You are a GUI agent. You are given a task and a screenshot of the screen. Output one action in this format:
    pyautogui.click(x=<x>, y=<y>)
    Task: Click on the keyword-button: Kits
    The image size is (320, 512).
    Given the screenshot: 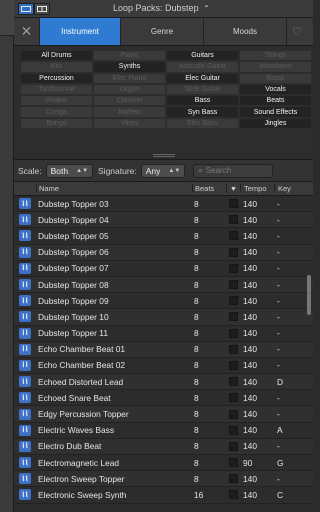 What is the action you would take?
    pyautogui.click(x=56, y=67)
    